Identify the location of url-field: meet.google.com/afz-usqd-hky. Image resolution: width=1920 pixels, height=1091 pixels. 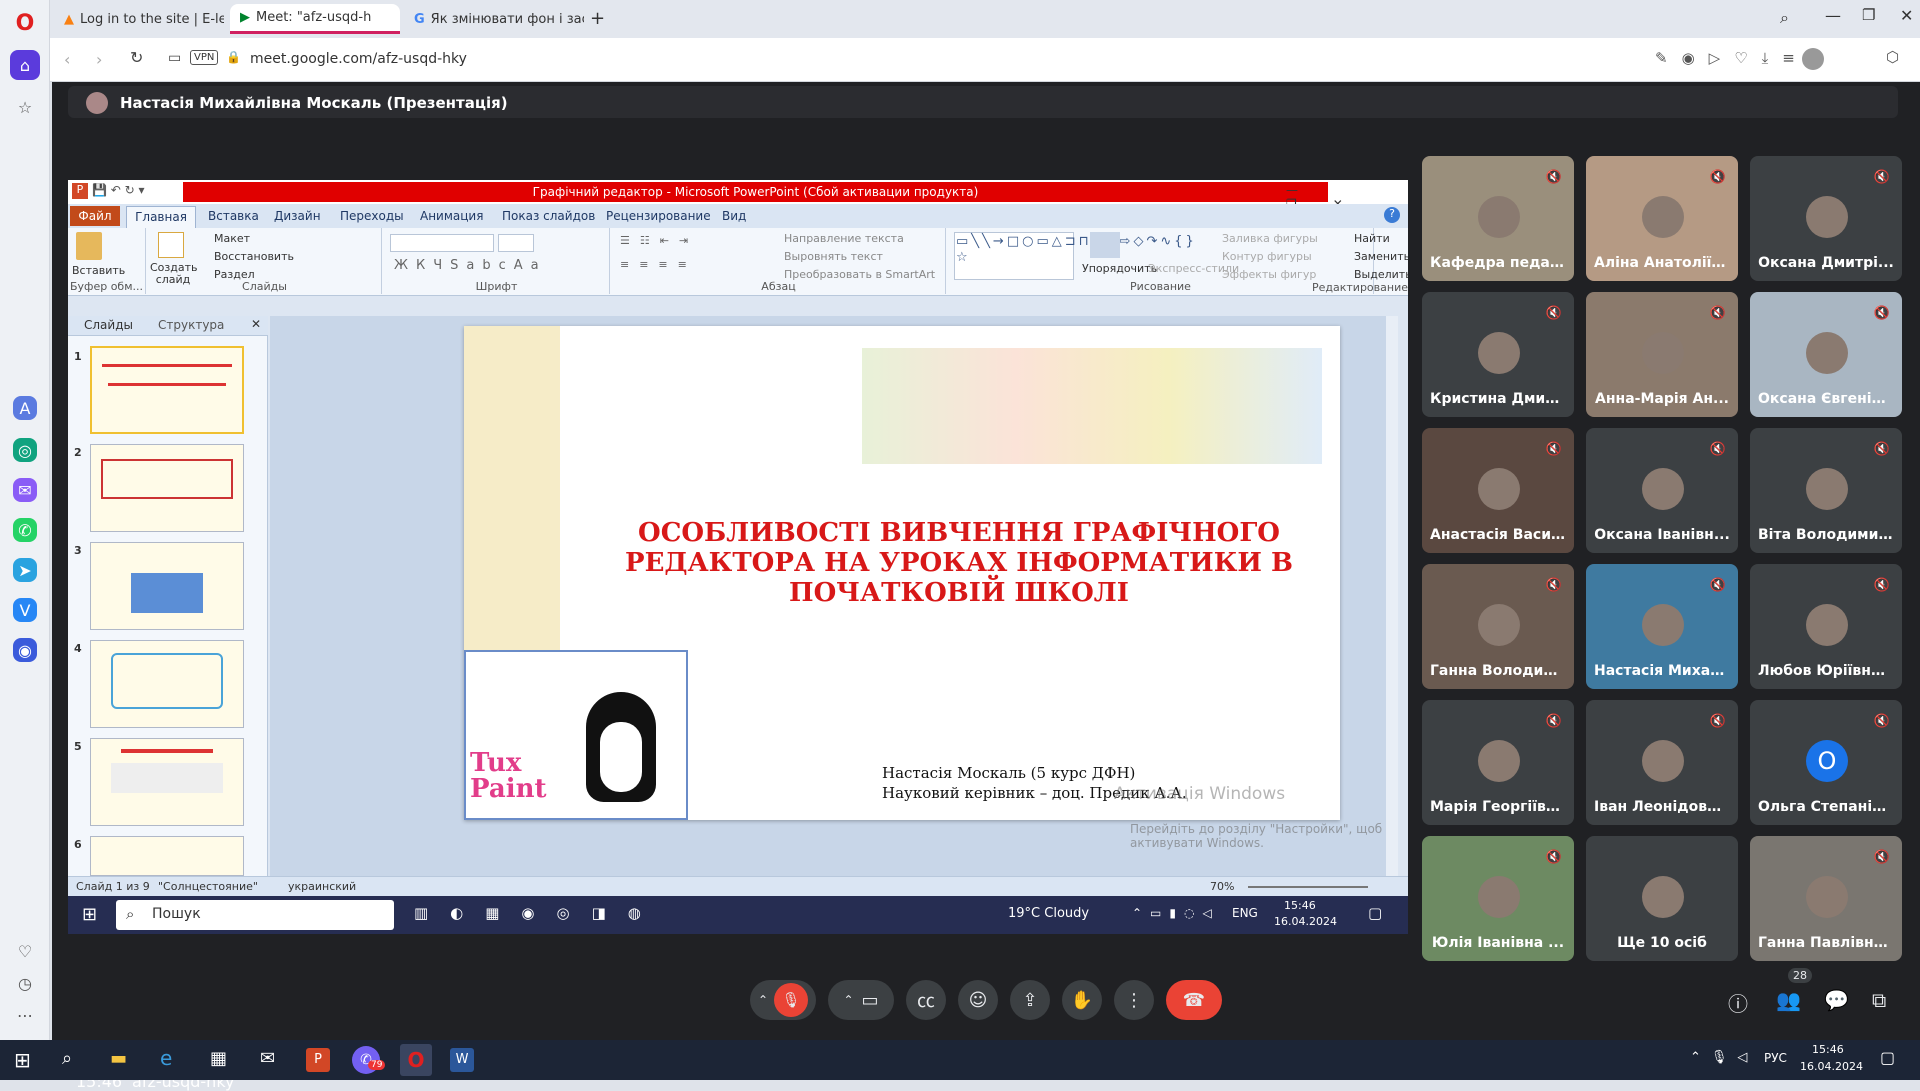
(358, 59).